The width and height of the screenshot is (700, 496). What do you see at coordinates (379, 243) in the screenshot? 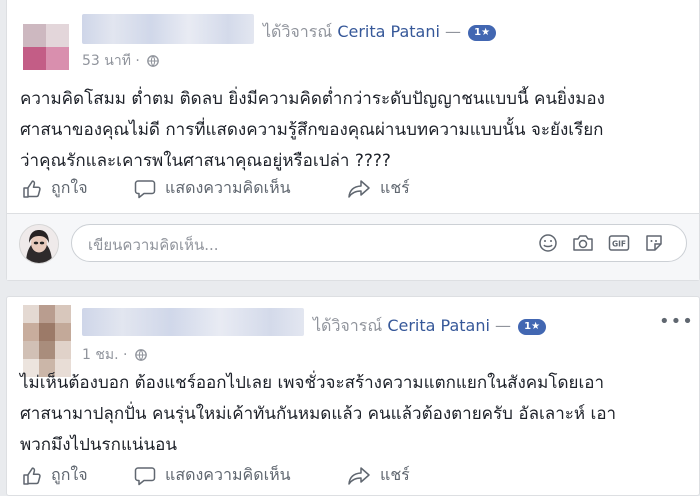
I see `comment-input: เขียนความคิดเห็น... GIF` at bounding box center [379, 243].